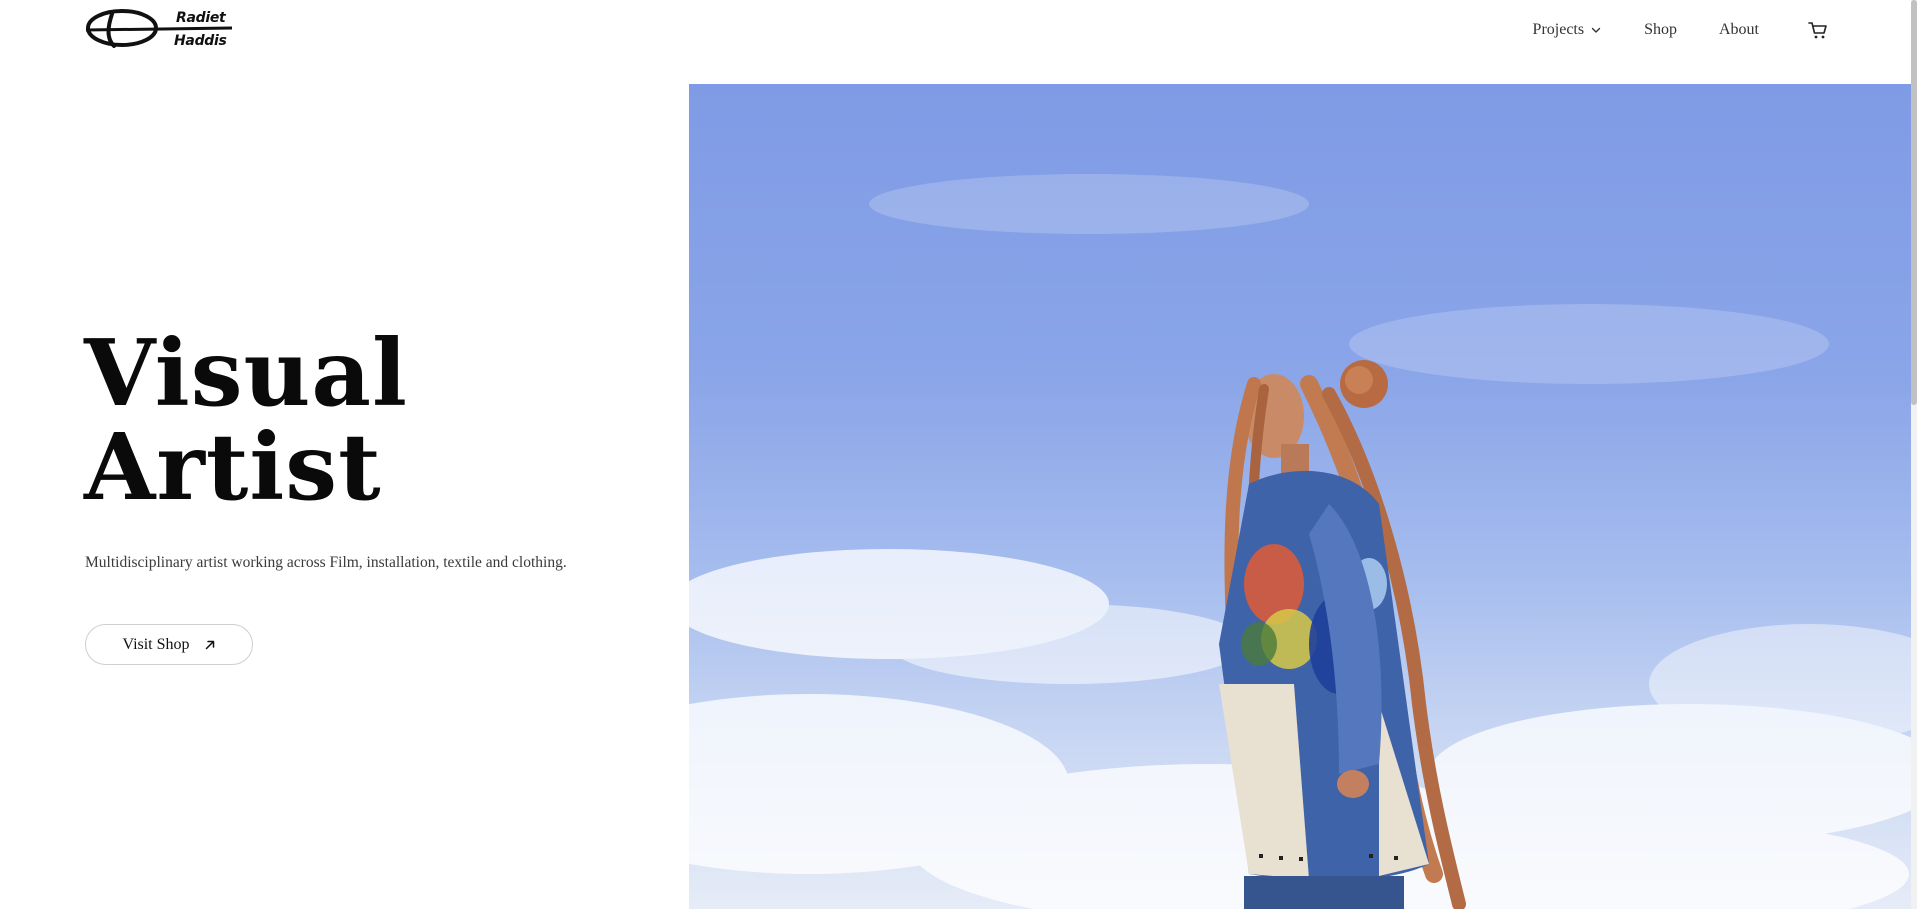 The image size is (1917, 909). I want to click on nav-shop-label: Shop, so click(1660, 29).